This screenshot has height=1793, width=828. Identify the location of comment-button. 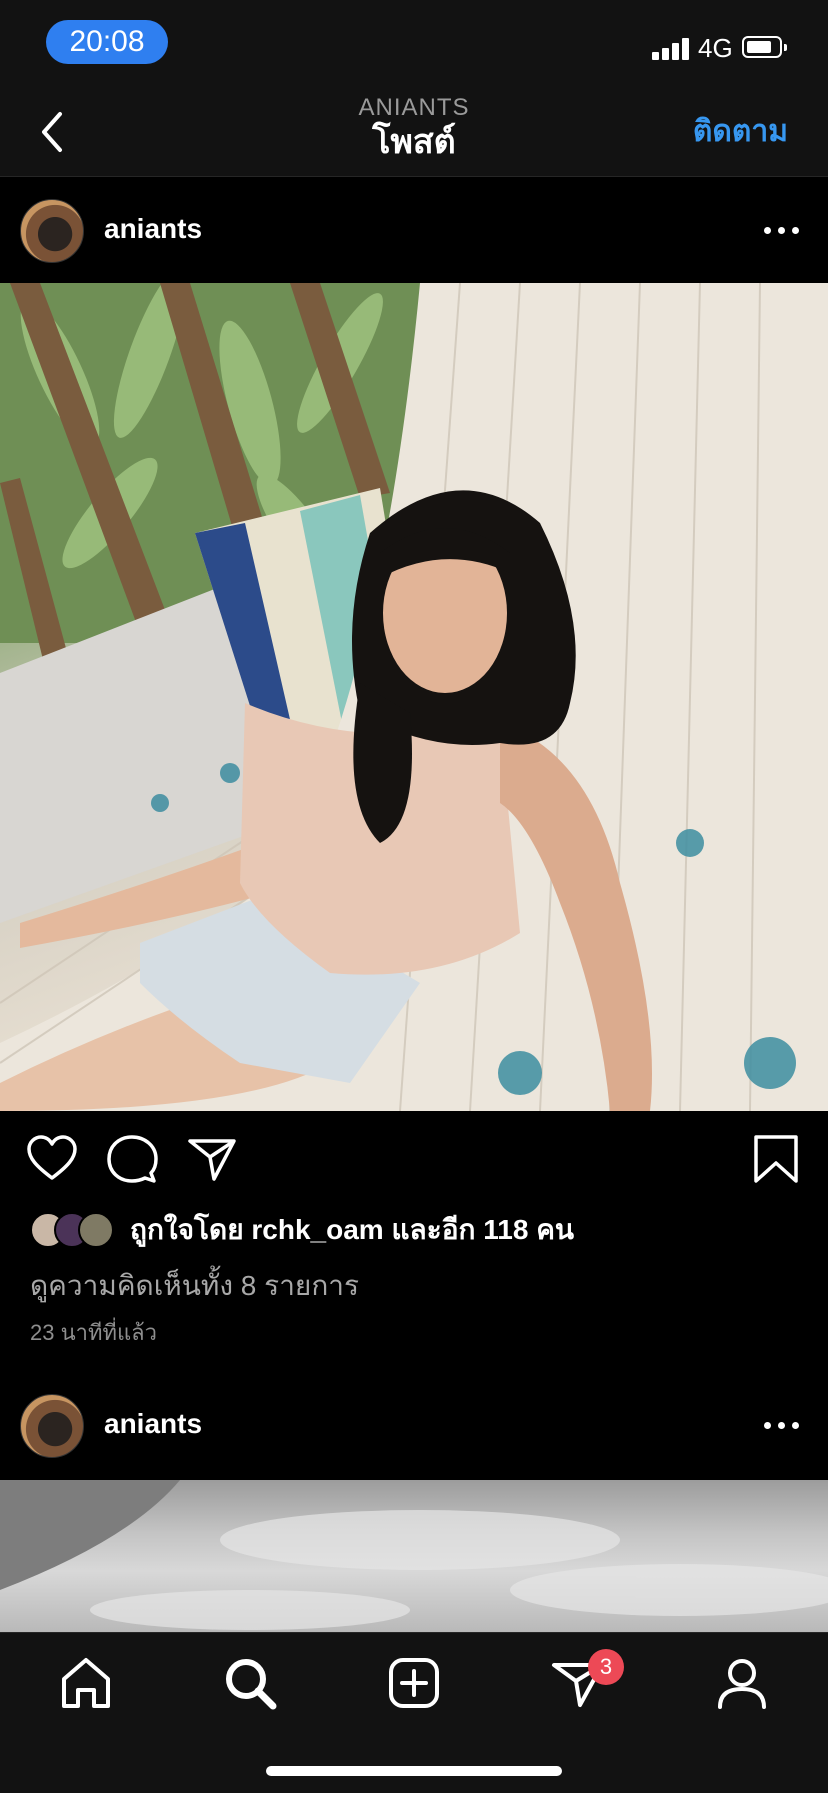
(132, 1159).